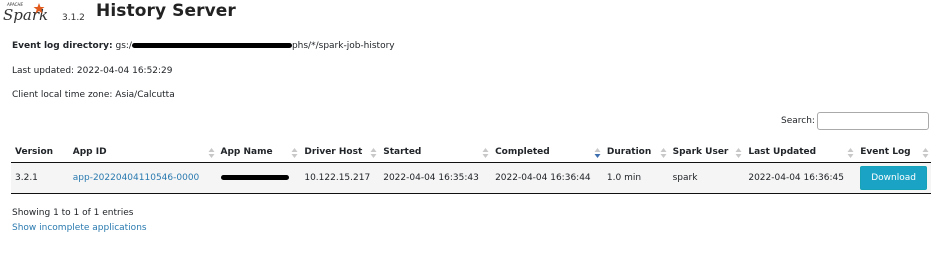 The image size is (936, 280). Describe the element at coordinates (166, 11) in the screenshot. I see `page-title: History Server` at that location.